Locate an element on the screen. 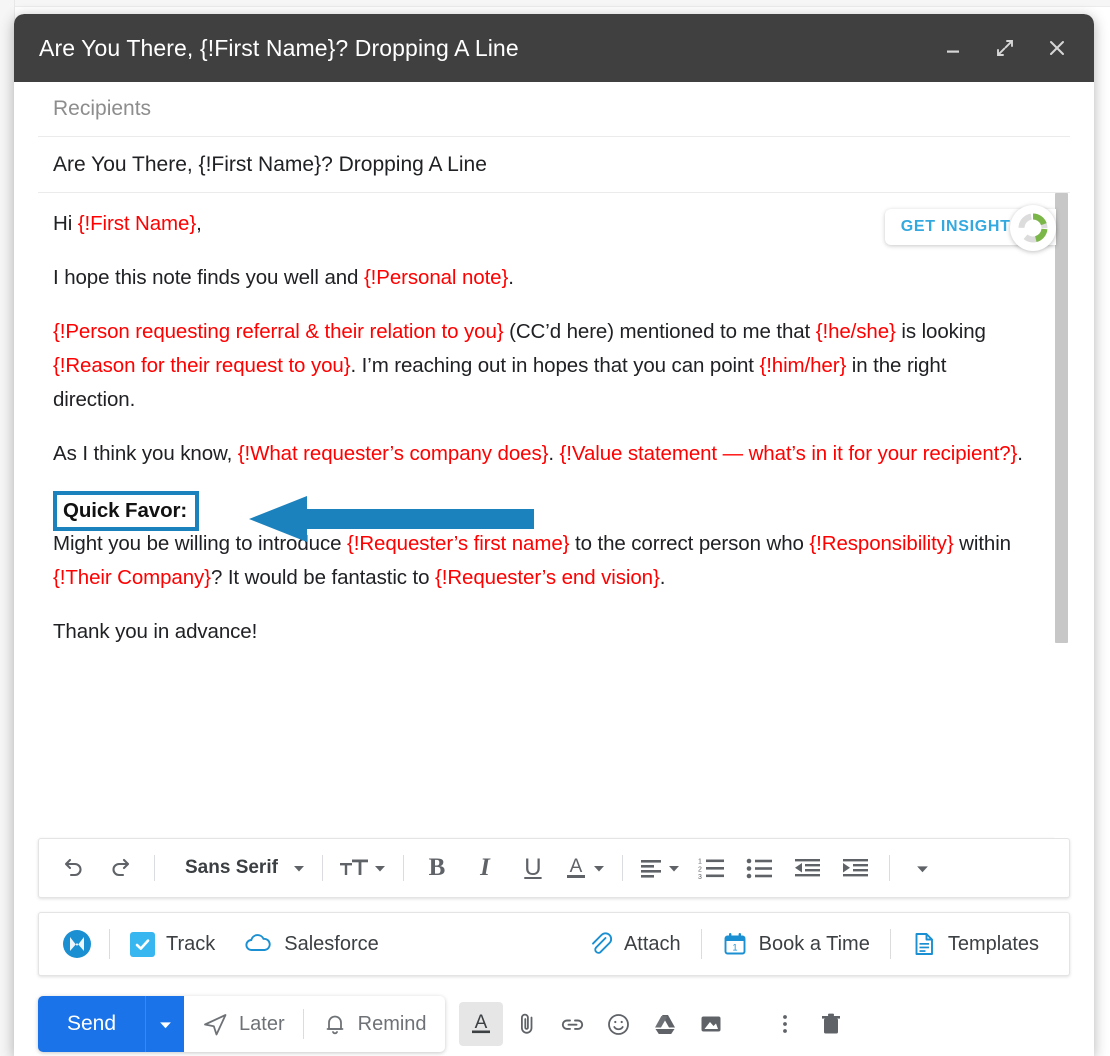 Image resolution: width=1110 pixels, height=1056 pixels. decrease-indent-icon is located at coordinates (808, 867).